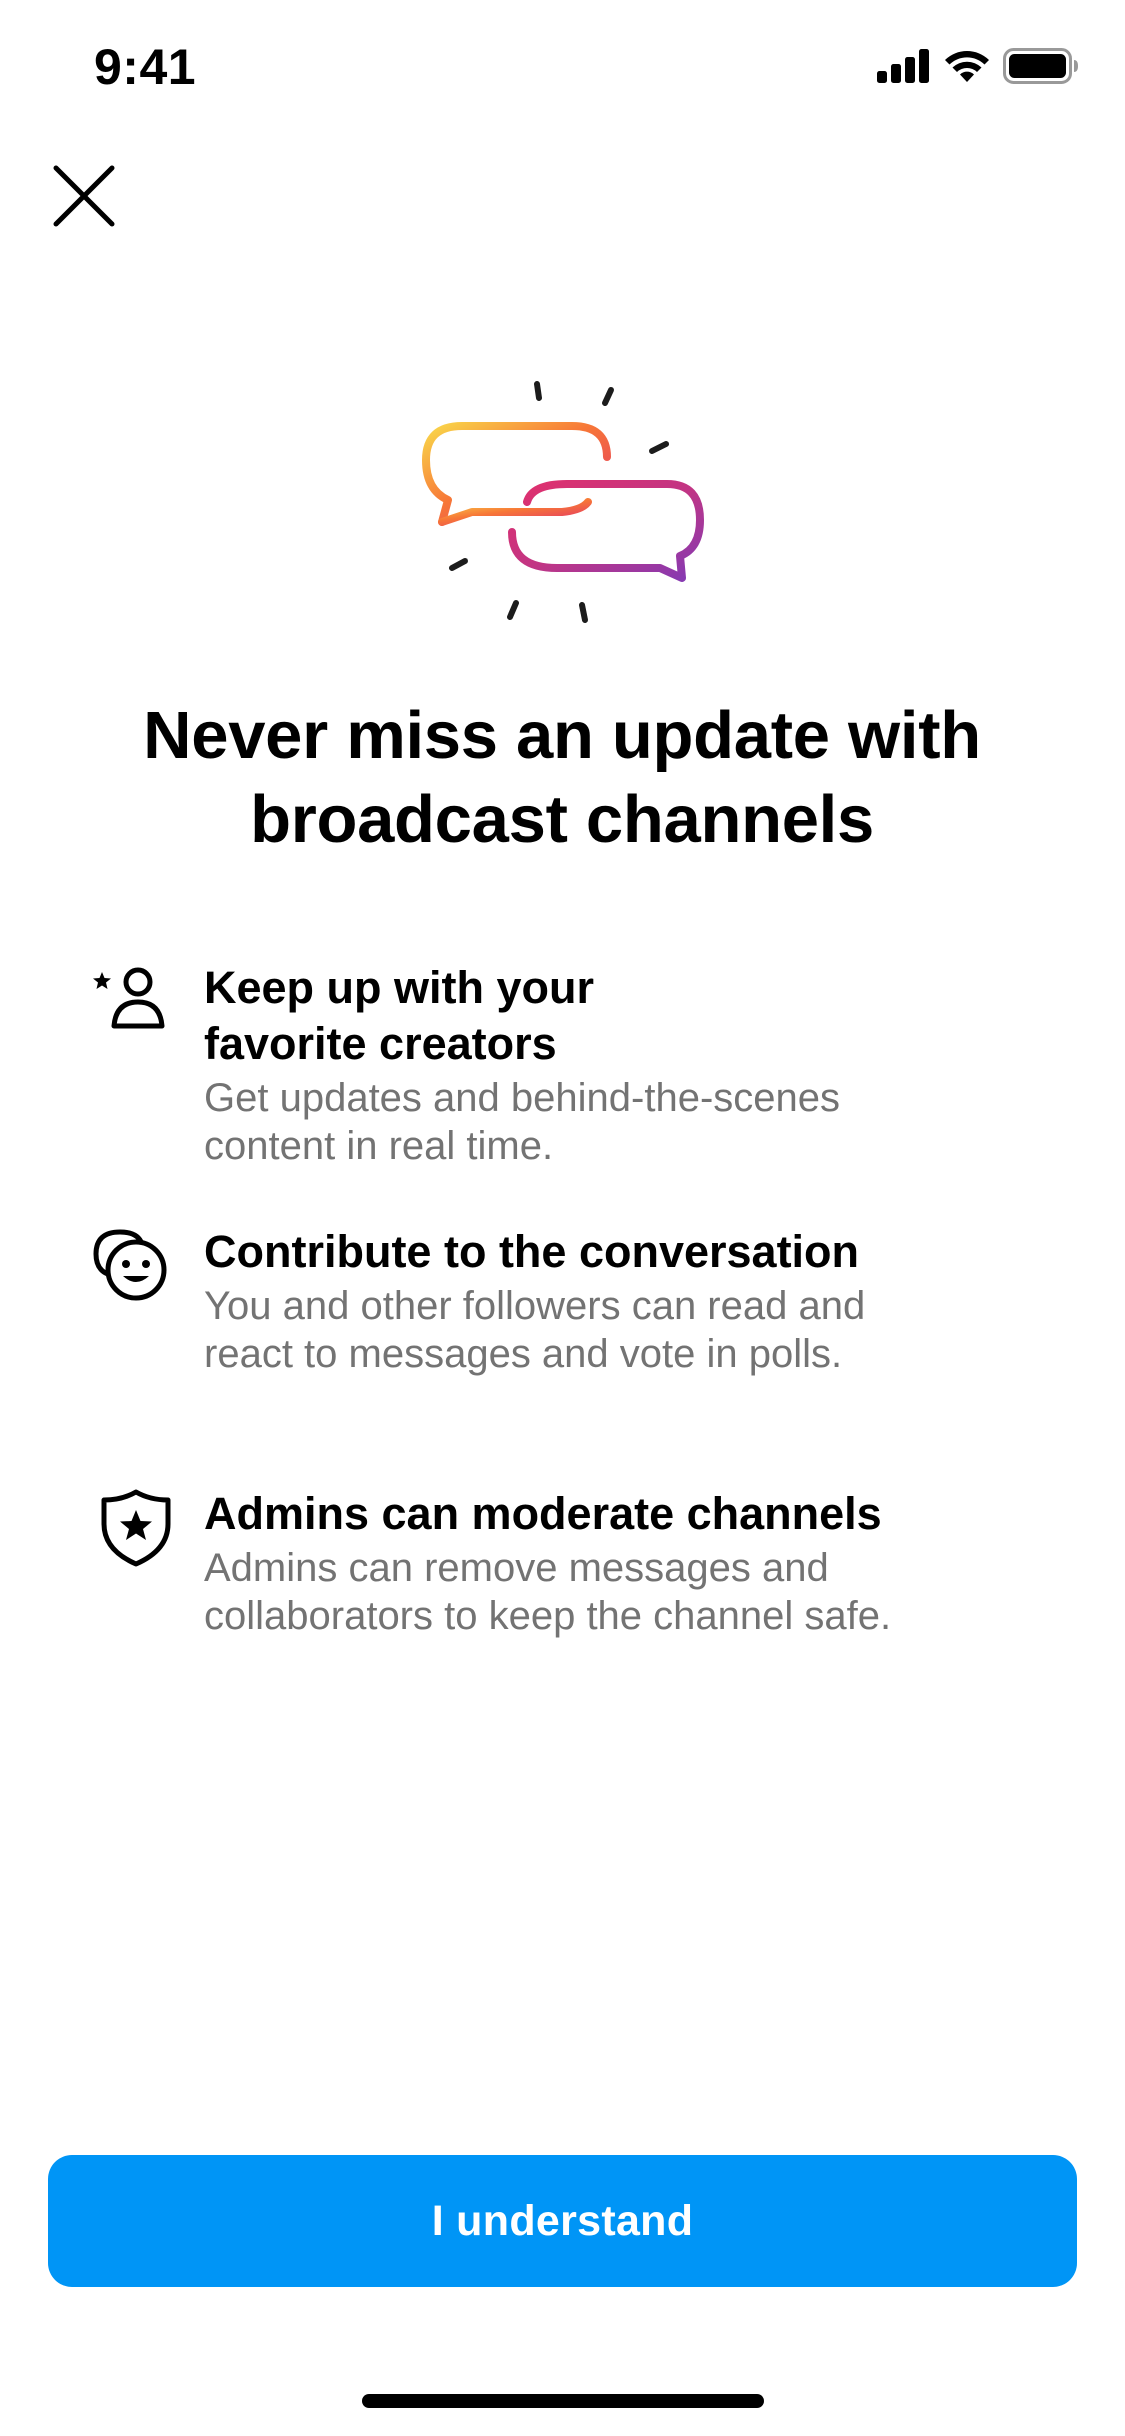 This screenshot has height=2436, width=1125. What do you see at coordinates (563, 2401) in the screenshot?
I see `home-indicator` at bounding box center [563, 2401].